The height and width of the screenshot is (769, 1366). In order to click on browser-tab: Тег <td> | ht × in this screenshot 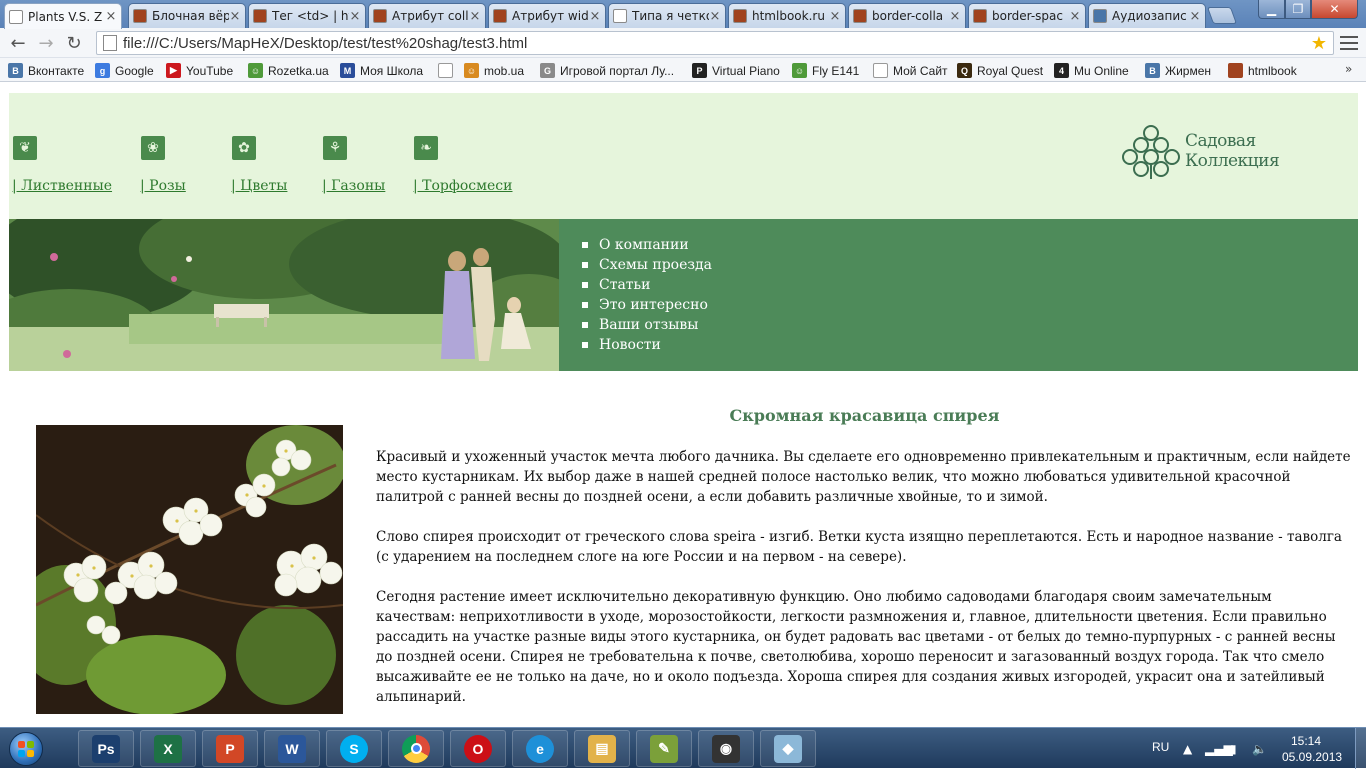, I will do `click(307, 15)`.